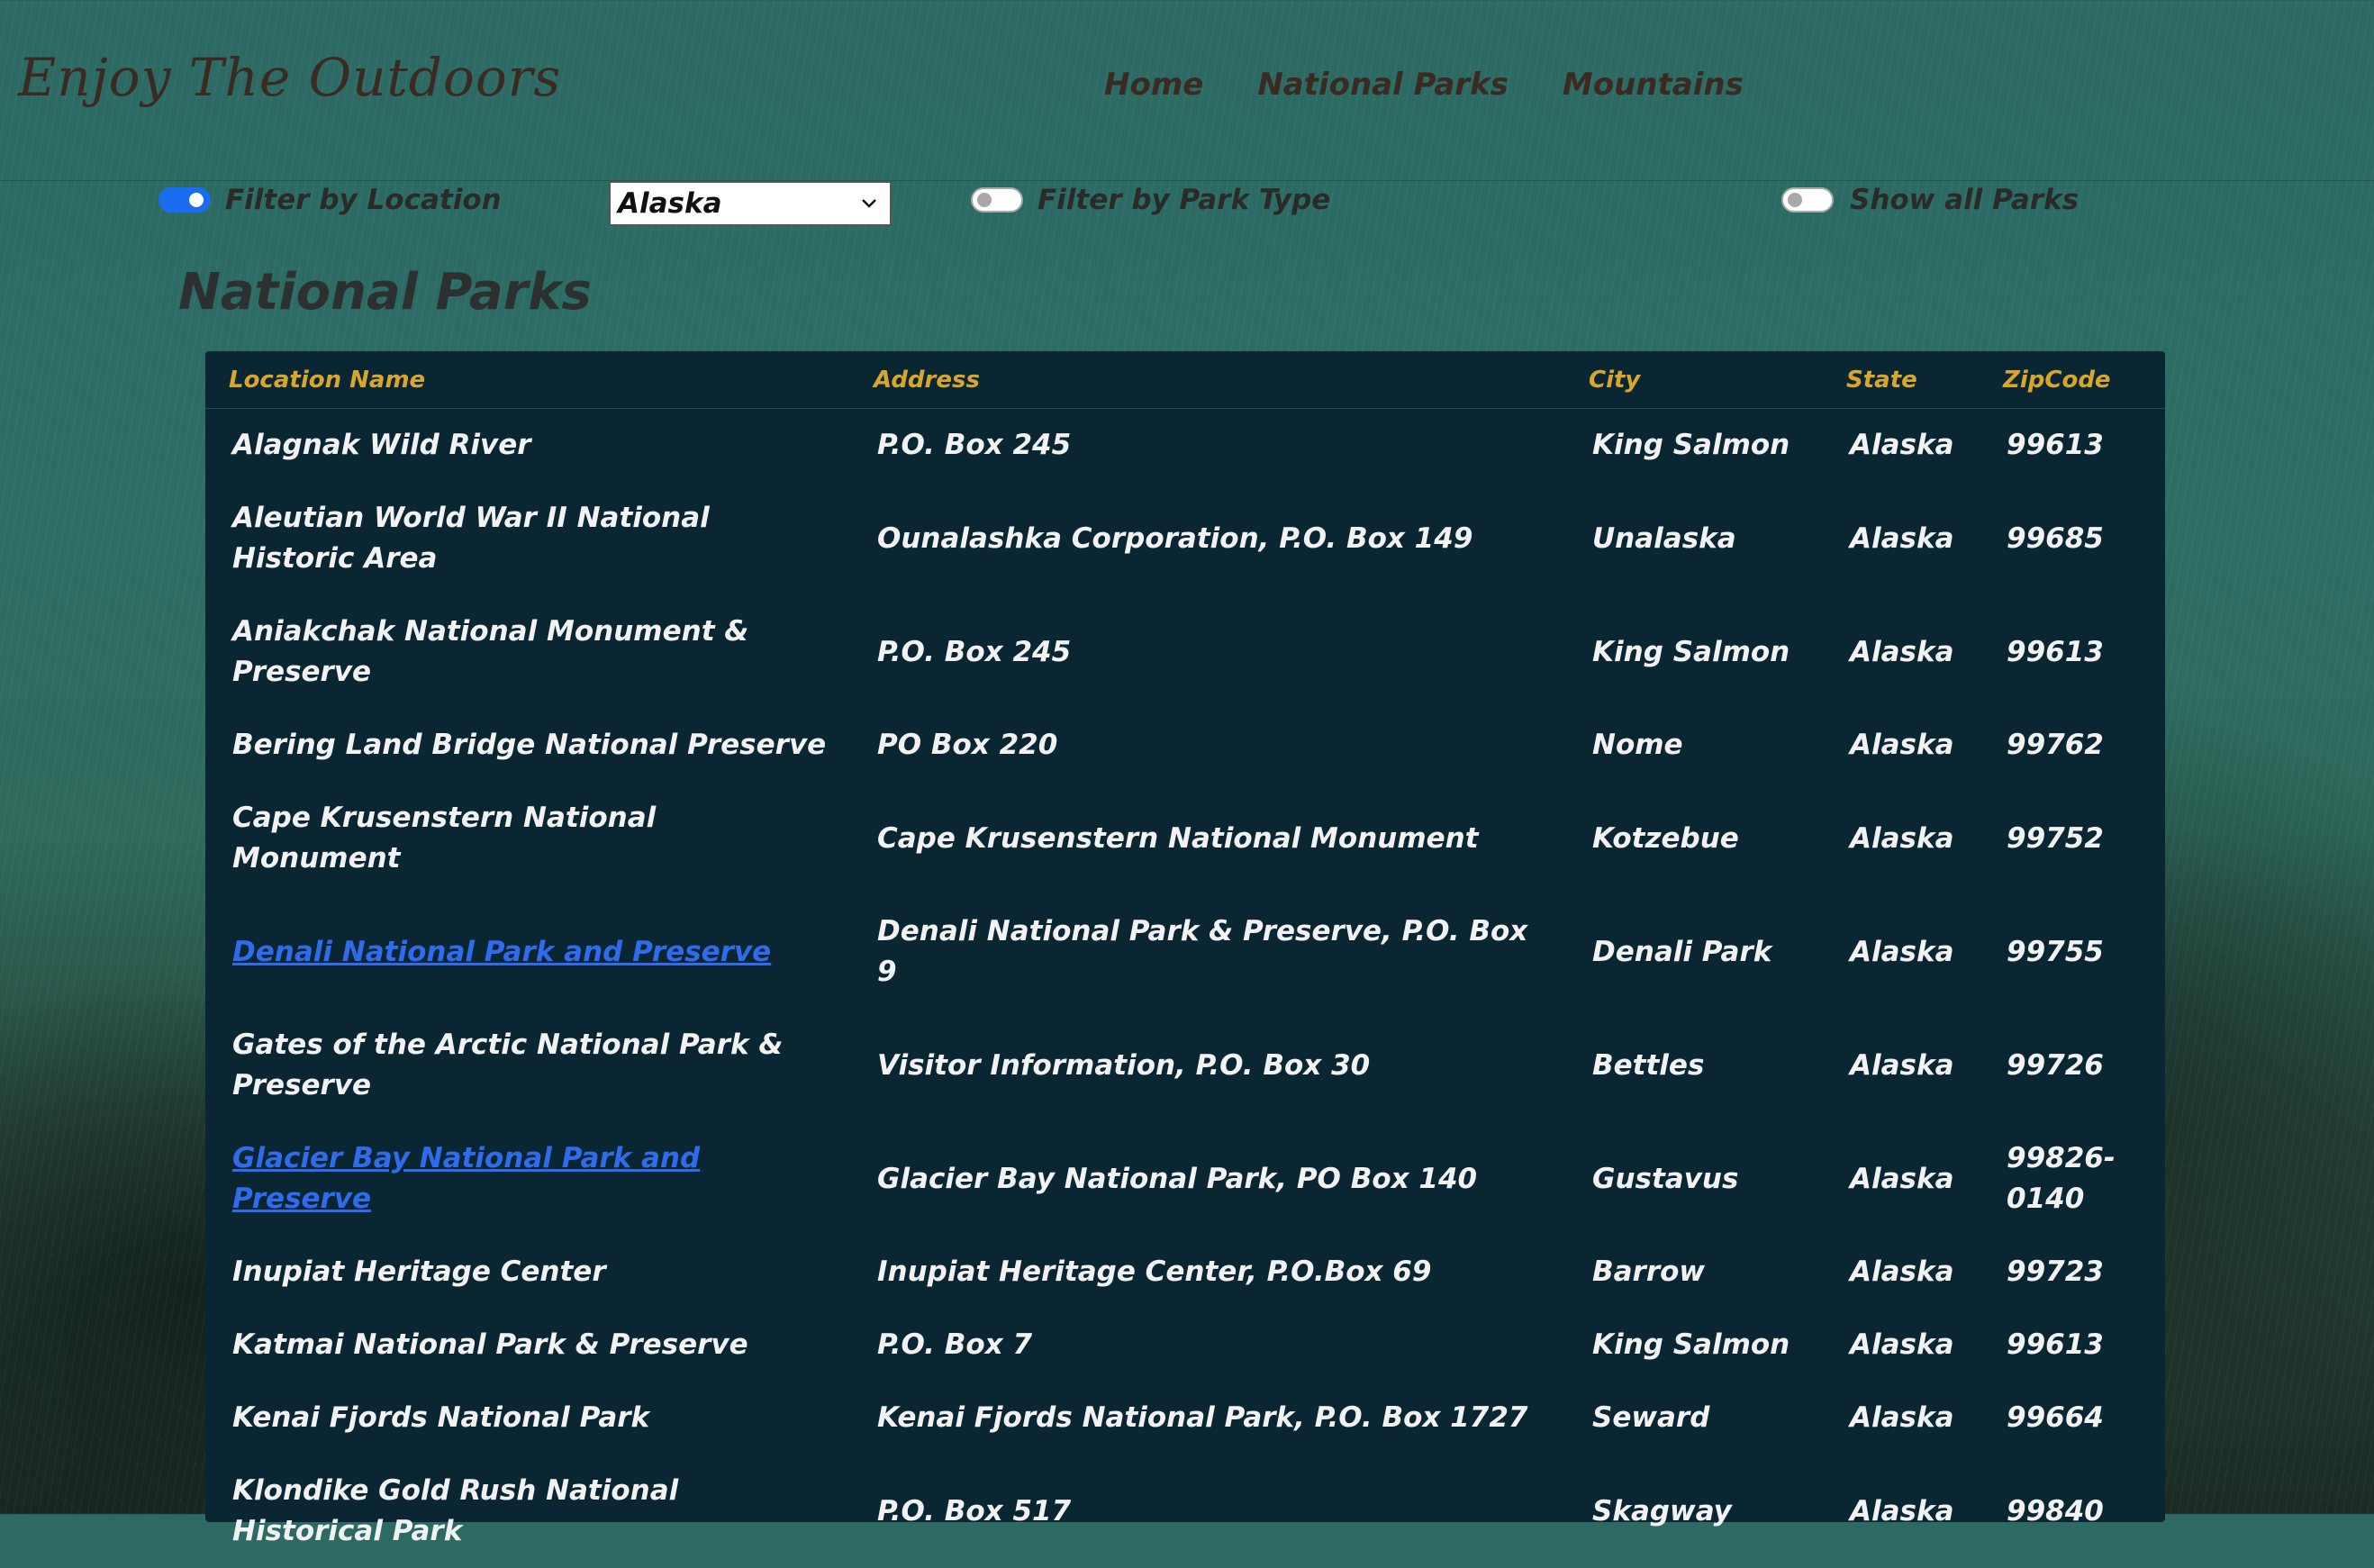 This screenshot has width=2374, height=1568. I want to click on cell-address: Cape Krusenstern National Monument, so click(1207, 838).